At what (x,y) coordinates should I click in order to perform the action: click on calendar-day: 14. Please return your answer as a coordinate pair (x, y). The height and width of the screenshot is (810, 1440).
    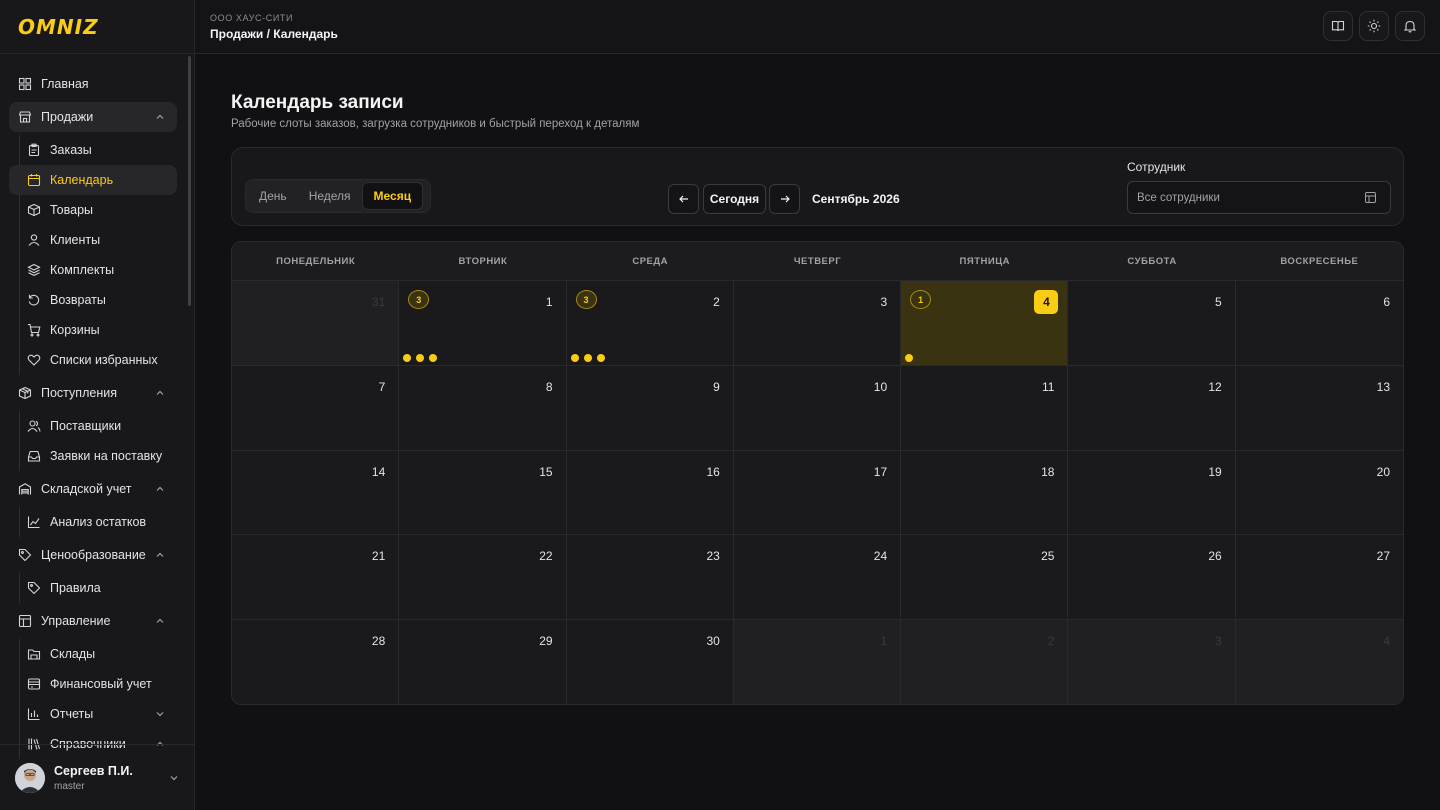
    Looking at the image, I should click on (316, 493).